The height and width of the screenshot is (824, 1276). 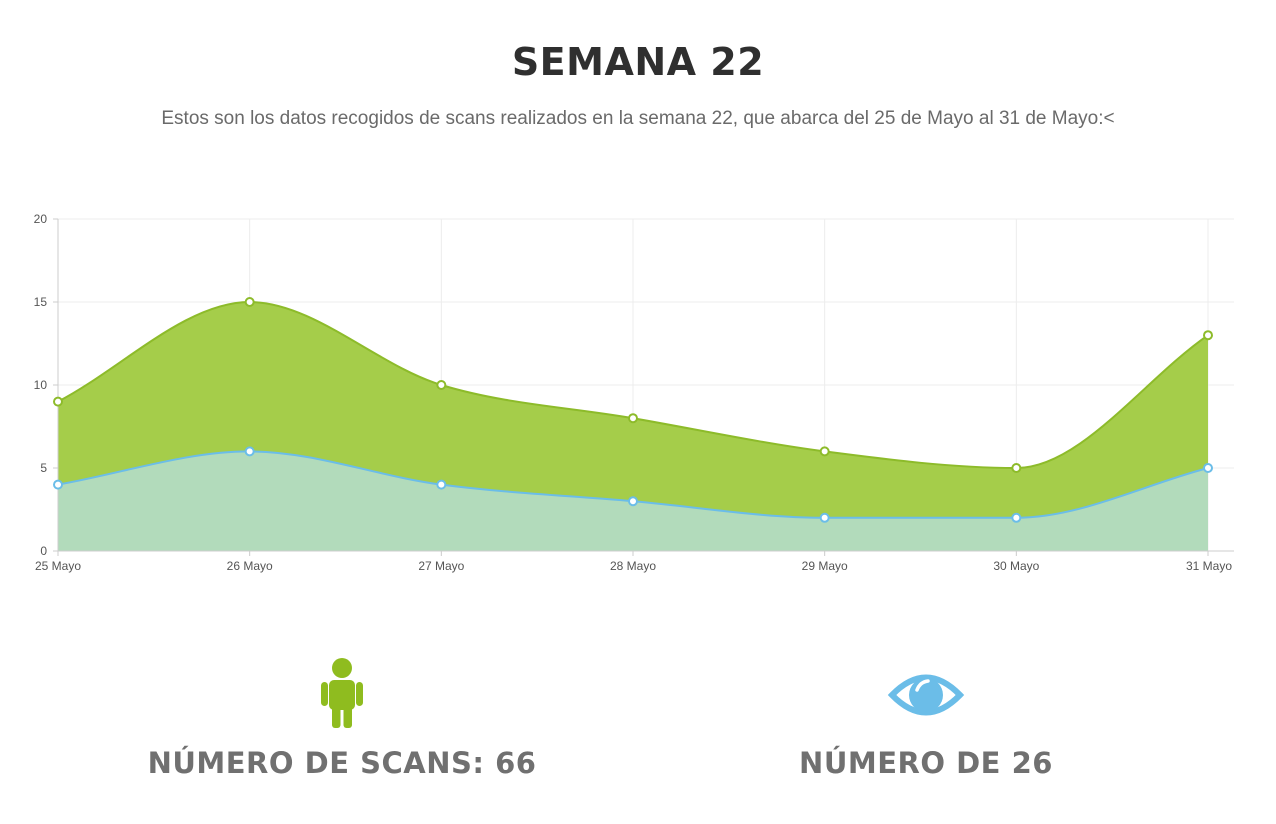 What do you see at coordinates (1016, 566) in the screenshot?
I see `x-tick-label: 30 Mayo` at bounding box center [1016, 566].